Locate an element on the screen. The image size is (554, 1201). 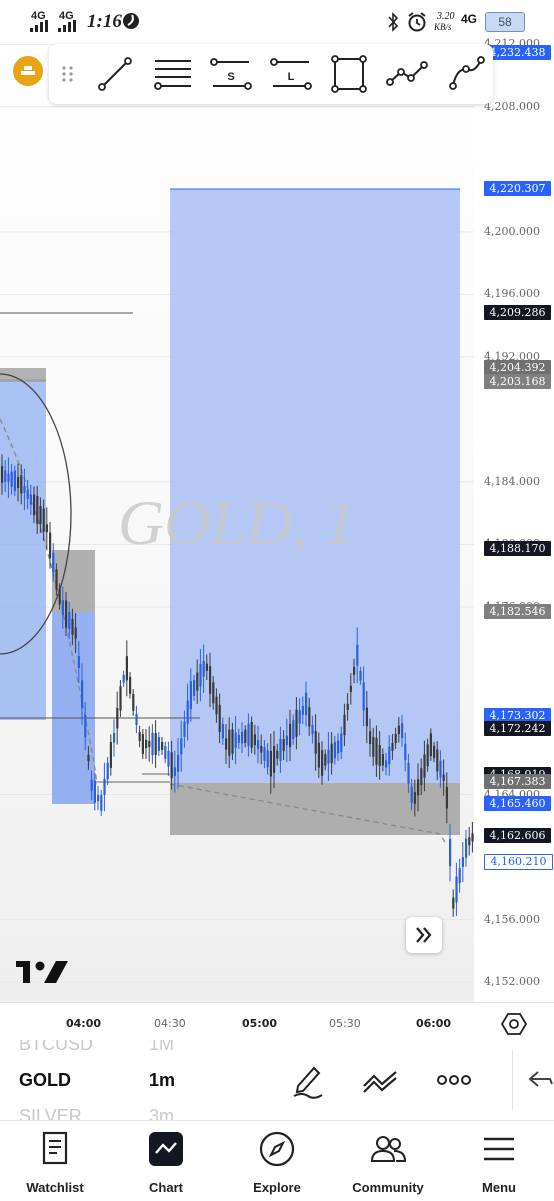
pencil-icon is located at coordinates (308, 1082).